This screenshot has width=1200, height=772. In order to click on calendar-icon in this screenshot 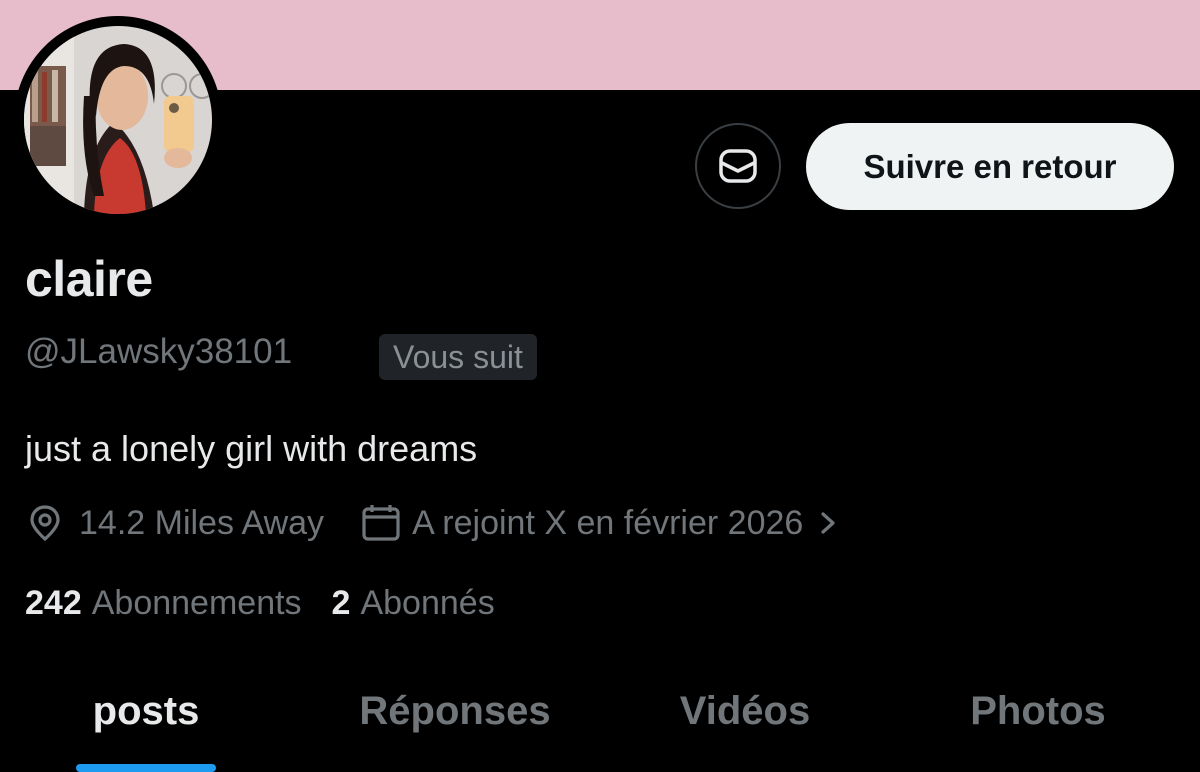, I will do `click(381, 523)`.